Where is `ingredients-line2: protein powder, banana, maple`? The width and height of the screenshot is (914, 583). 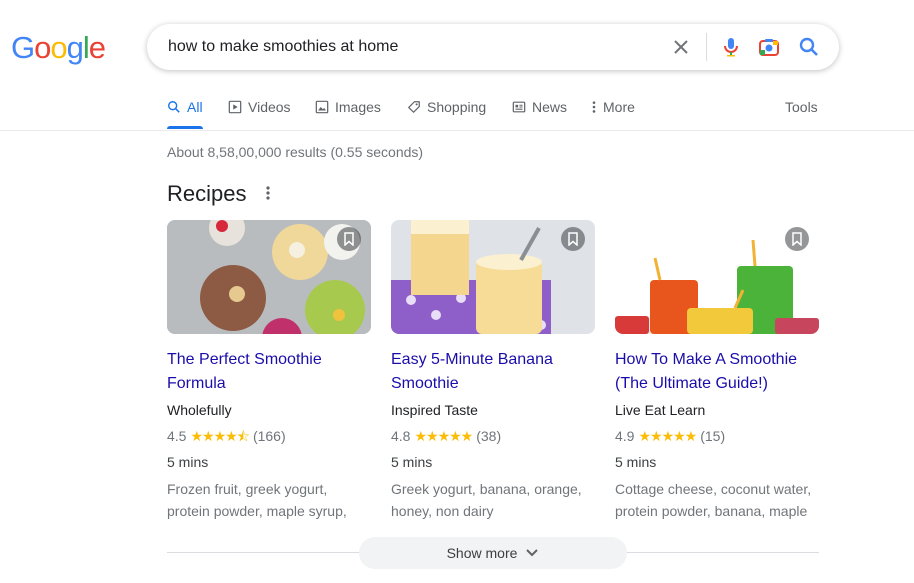 ingredients-line2: protein powder, banana, maple is located at coordinates (711, 511).